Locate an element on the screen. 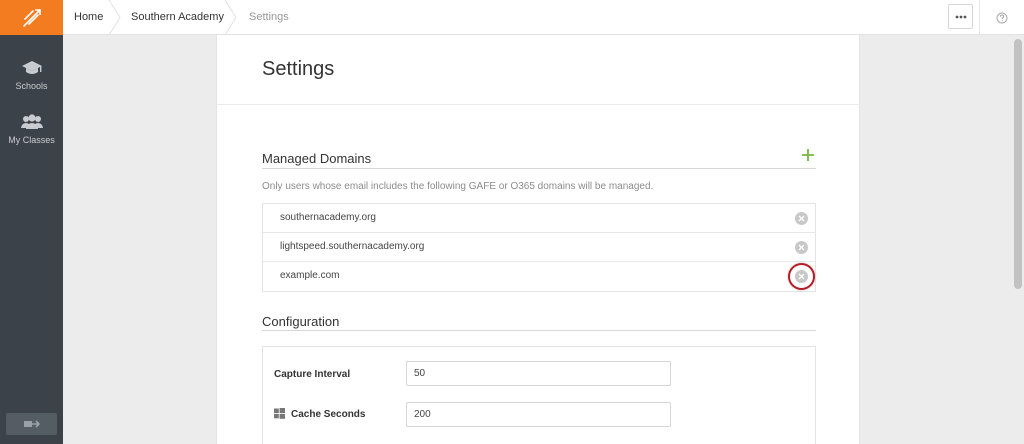 The width and height of the screenshot is (1024, 444). sidebar-item-my-classes: My Classes is located at coordinates (31, 129).